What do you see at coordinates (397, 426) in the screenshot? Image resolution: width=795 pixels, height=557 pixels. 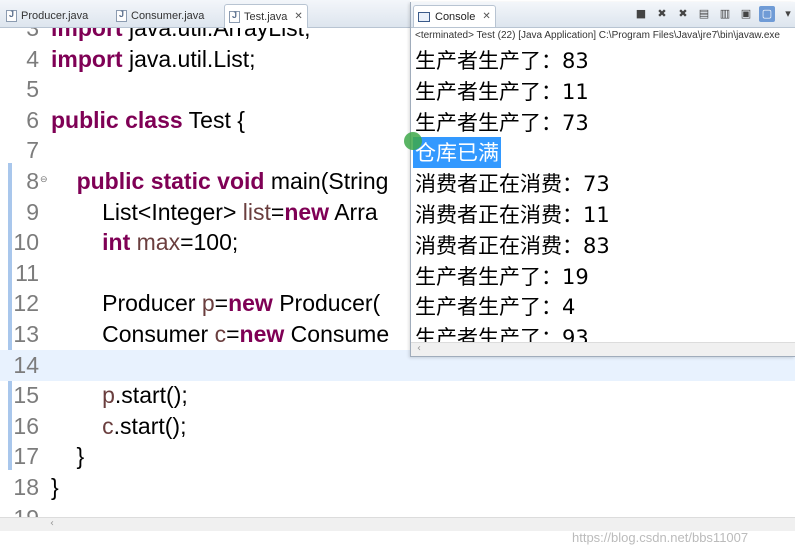 I see `code-line: 16 c.start();` at bounding box center [397, 426].